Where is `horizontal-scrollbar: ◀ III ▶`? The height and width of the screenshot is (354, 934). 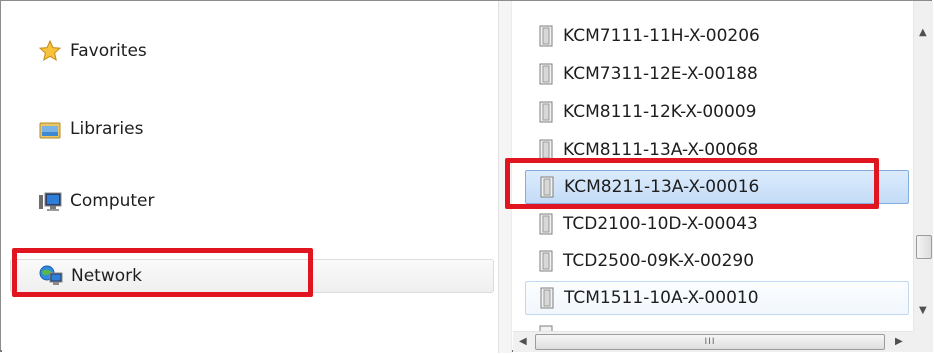 horizontal-scrollbar: ◀ III ▶ is located at coordinates (713, 341).